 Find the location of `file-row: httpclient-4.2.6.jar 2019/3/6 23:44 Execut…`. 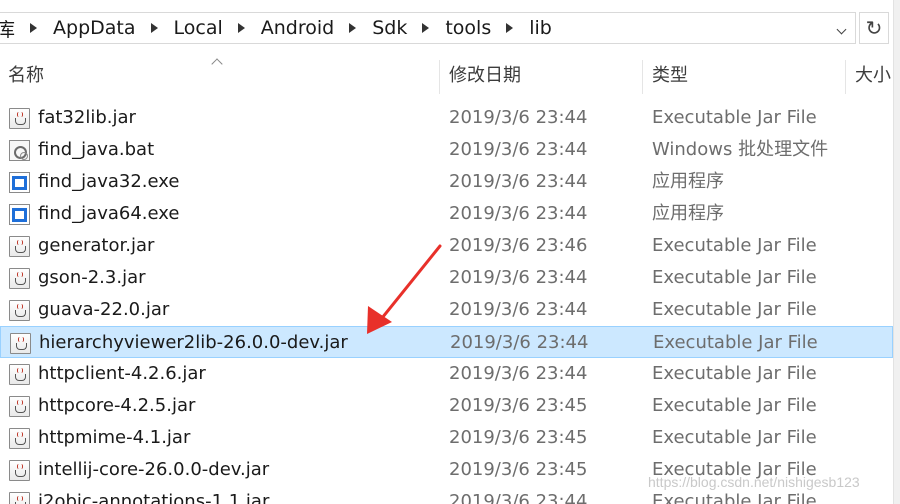

file-row: httpclient-4.2.6.jar 2019/3/6 23:44 Execut… is located at coordinates (446, 374).